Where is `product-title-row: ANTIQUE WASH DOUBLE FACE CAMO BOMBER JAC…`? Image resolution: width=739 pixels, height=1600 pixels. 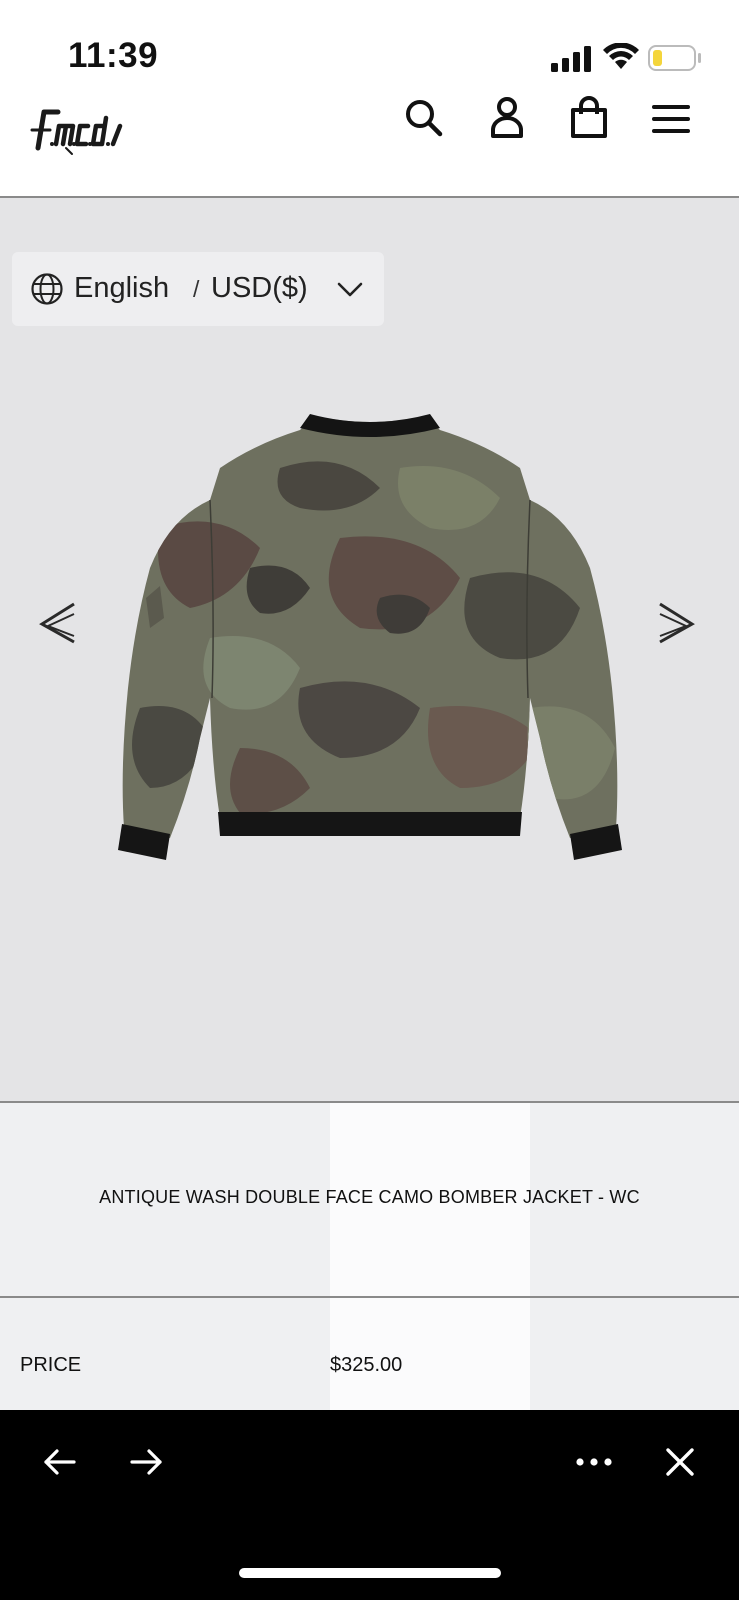
product-title-row: ANTIQUE WASH DOUBLE FACE CAMO BOMBER JAC… is located at coordinates (369, 1199).